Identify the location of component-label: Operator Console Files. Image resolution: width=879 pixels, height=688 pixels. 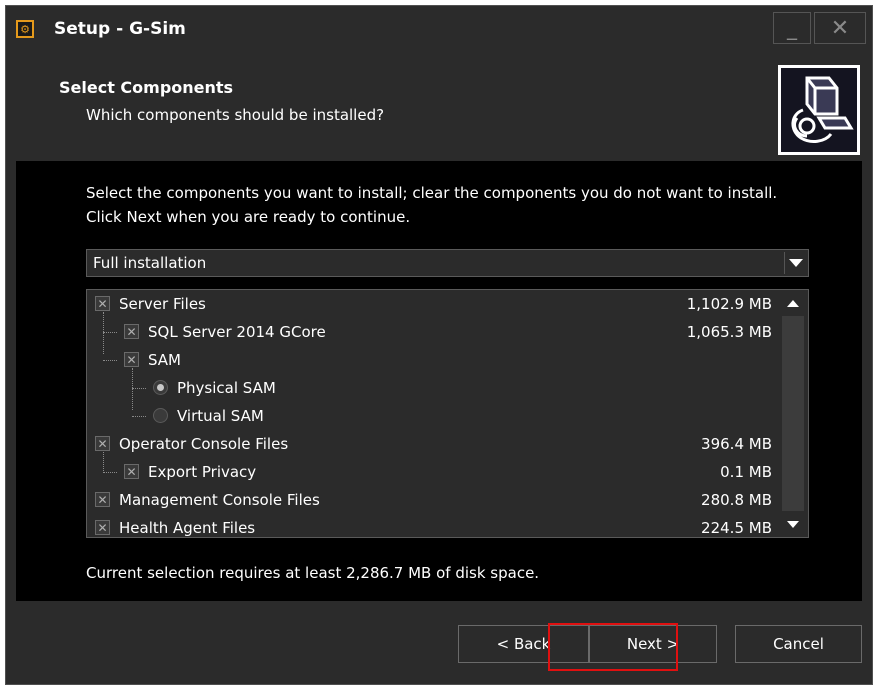
(204, 444).